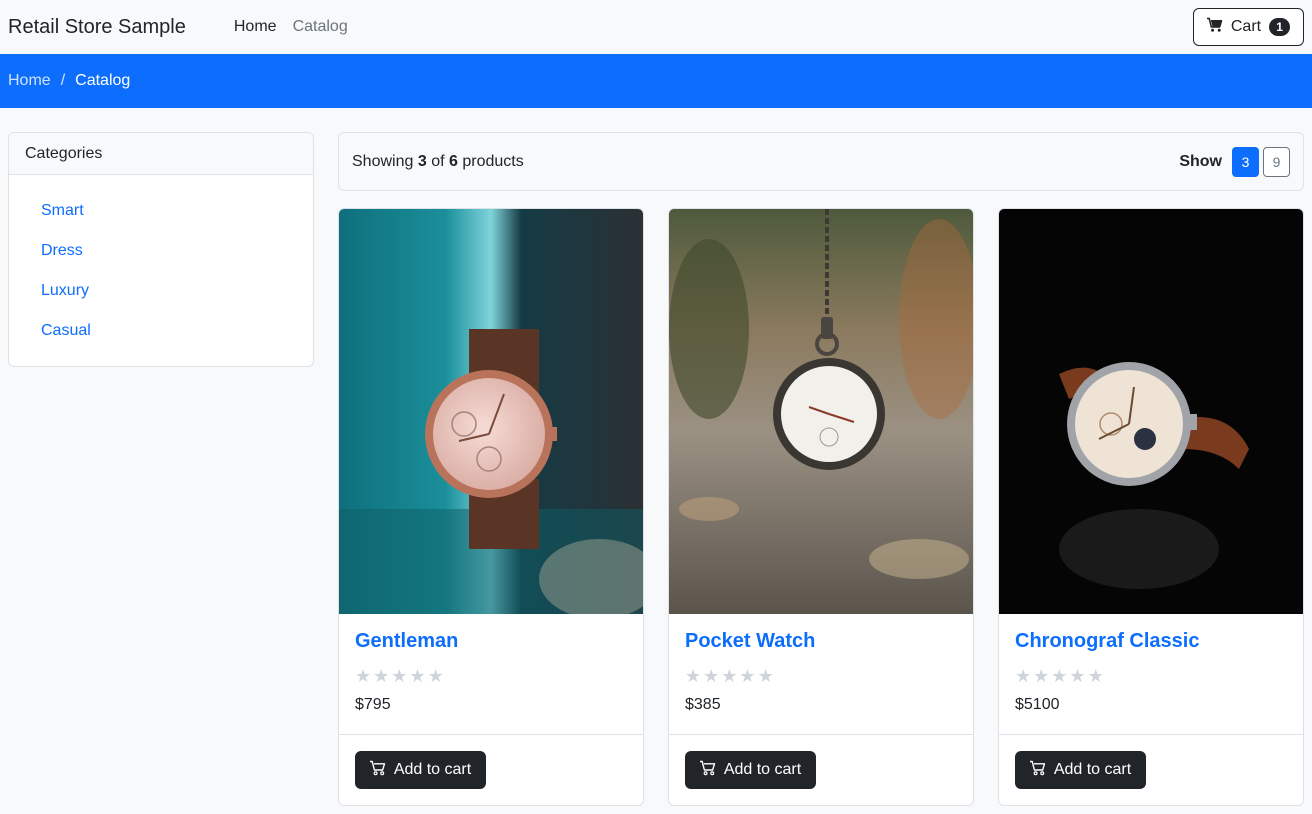 The height and width of the screenshot is (814, 1312). Describe the element at coordinates (821, 643) in the screenshot. I see `product-name: Pocket Watch` at that location.